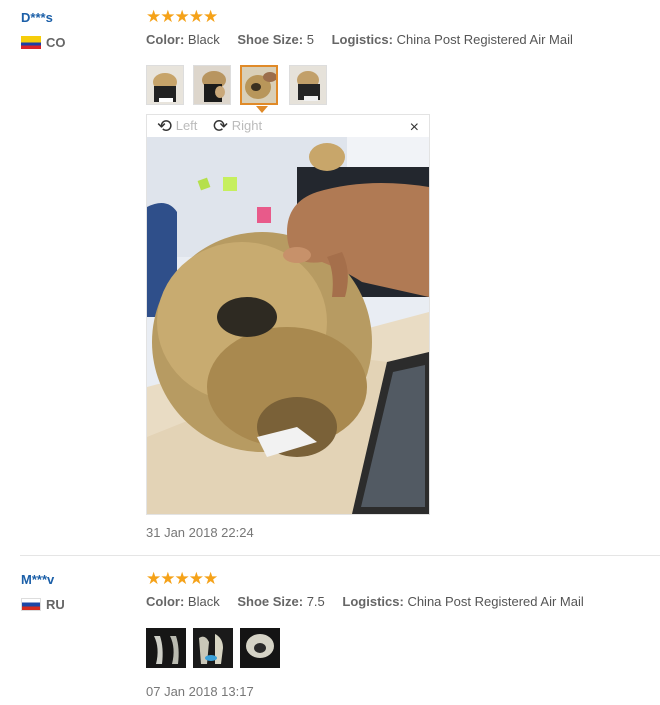 The image size is (660, 705). Describe the element at coordinates (247, 125) in the screenshot. I see `rotate-right-label: Right` at that location.